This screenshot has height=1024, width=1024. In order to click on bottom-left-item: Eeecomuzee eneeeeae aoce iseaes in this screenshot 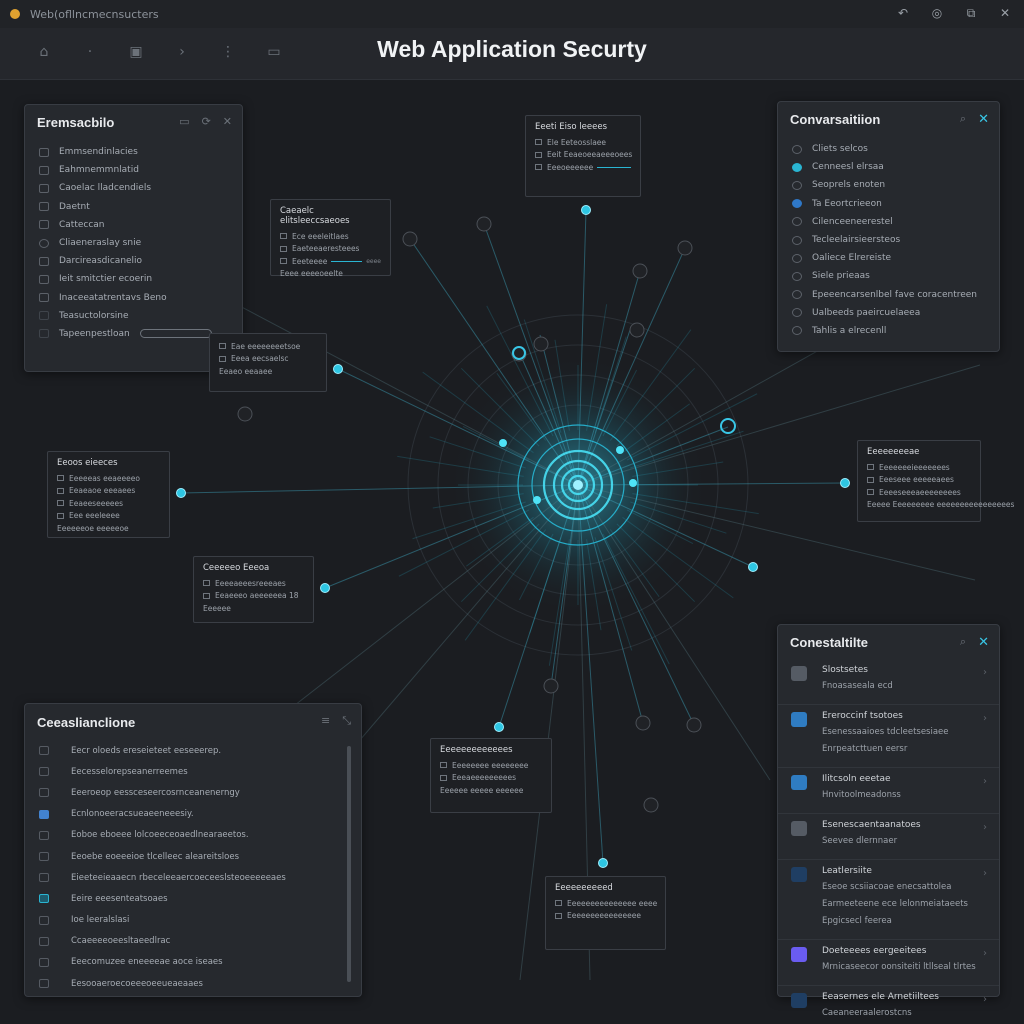, I will do `click(193, 962)`.